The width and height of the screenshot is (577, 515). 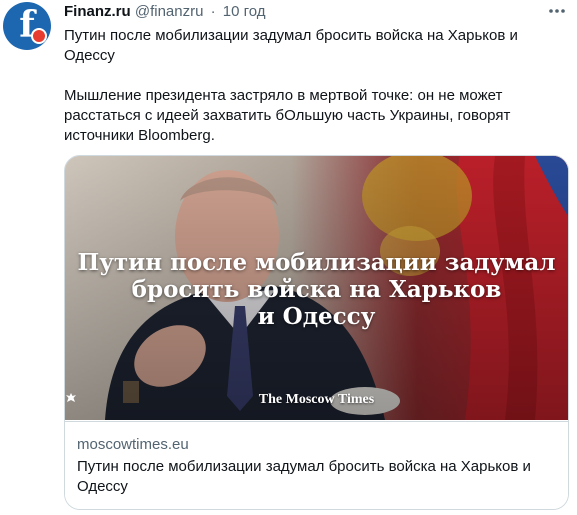 What do you see at coordinates (133, 444) in the screenshot?
I see `card-domain: moscowtimes.eu` at bounding box center [133, 444].